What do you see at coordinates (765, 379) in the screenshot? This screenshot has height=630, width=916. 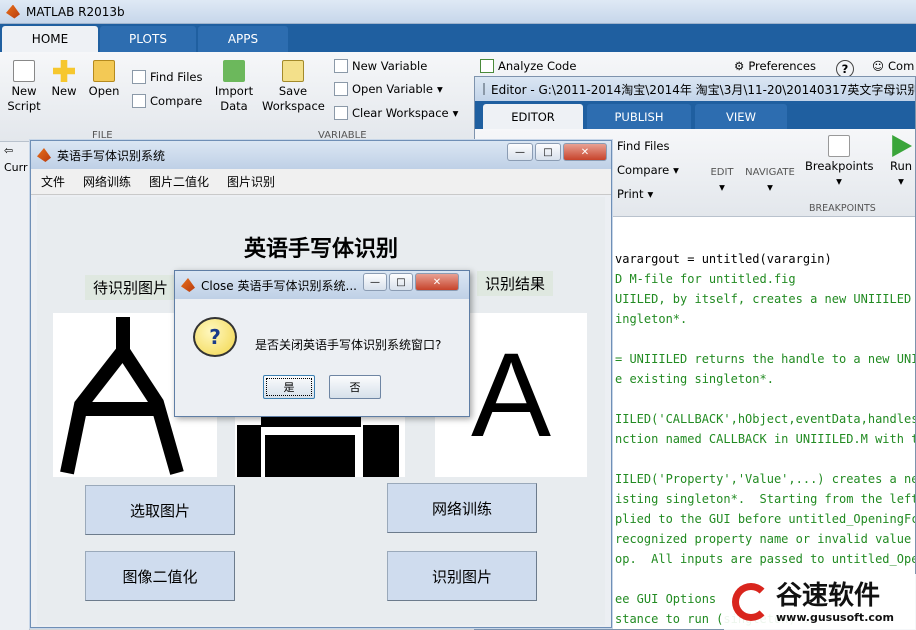 I see `code-line: e existing singleton*.` at bounding box center [765, 379].